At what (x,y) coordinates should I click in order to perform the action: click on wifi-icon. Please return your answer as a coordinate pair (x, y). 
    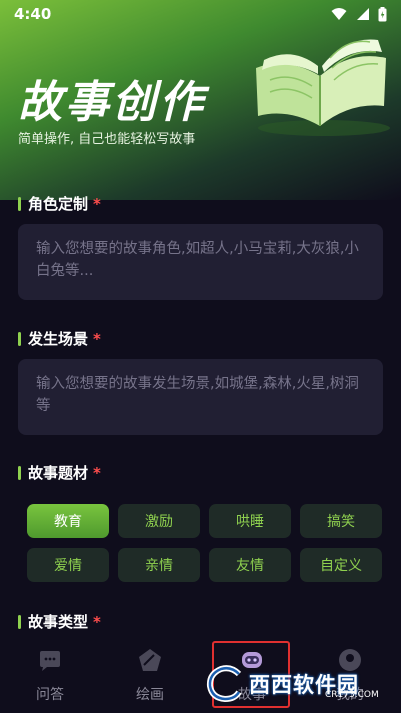
    Looking at the image, I should click on (339, 14).